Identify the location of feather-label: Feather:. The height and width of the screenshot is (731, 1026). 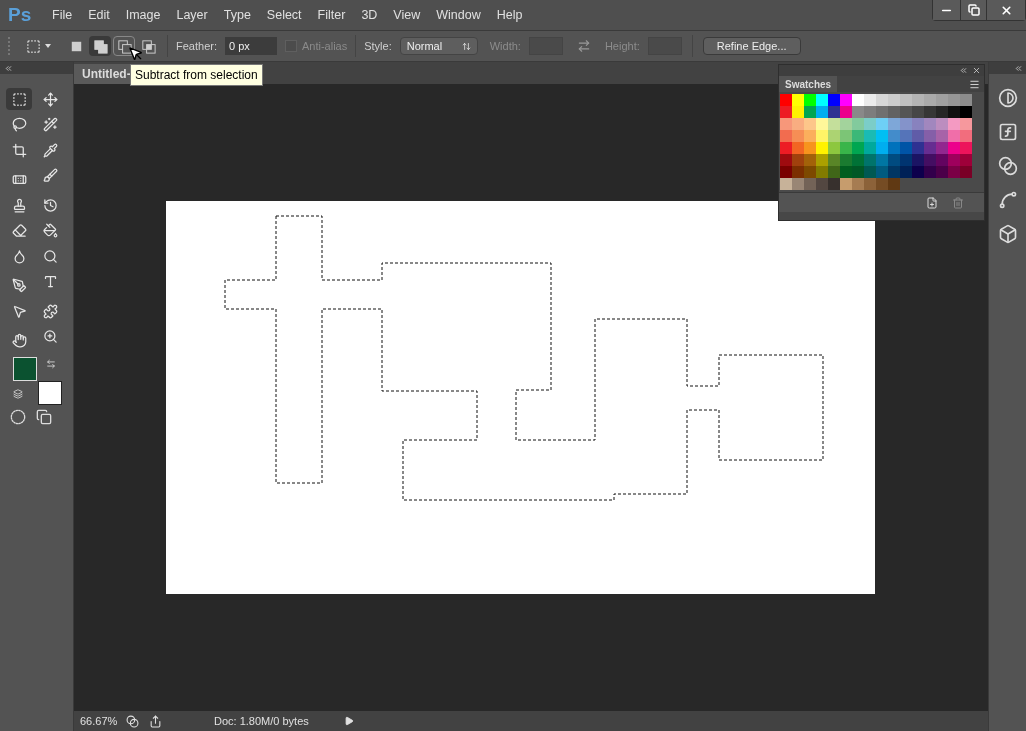
(196, 46).